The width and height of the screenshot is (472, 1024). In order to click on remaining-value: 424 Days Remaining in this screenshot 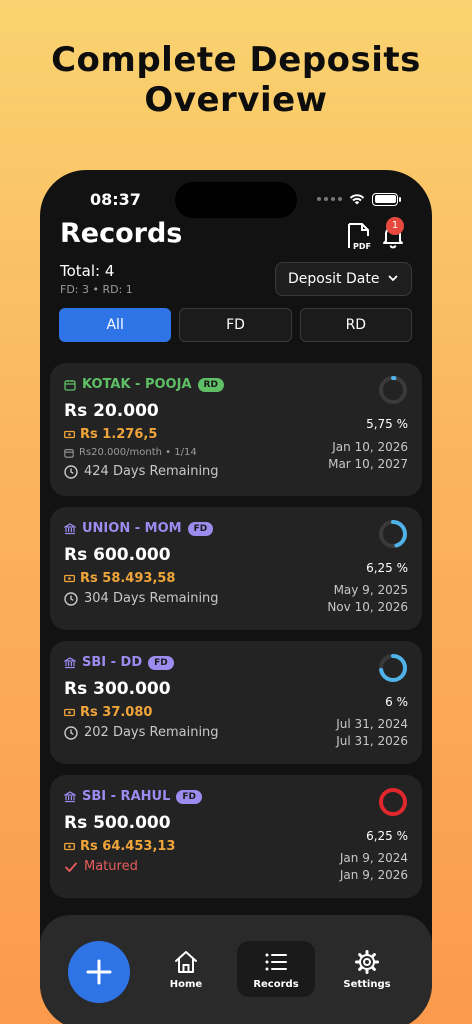, I will do `click(151, 471)`.